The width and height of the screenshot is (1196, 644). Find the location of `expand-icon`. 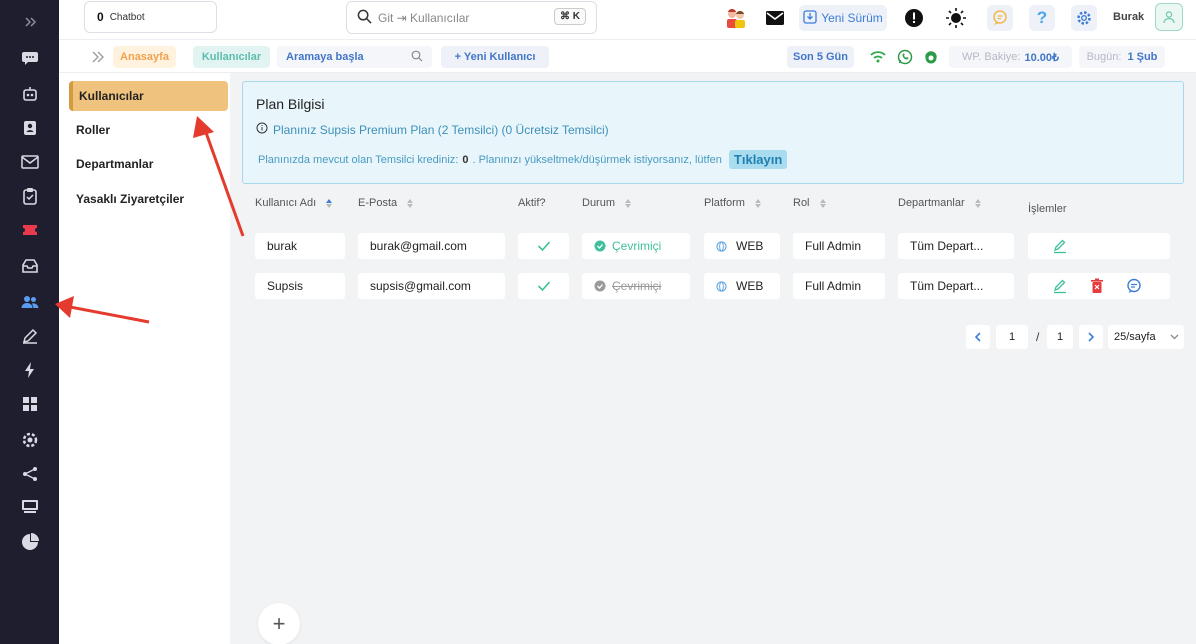

expand-icon is located at coordinates (29, 22).